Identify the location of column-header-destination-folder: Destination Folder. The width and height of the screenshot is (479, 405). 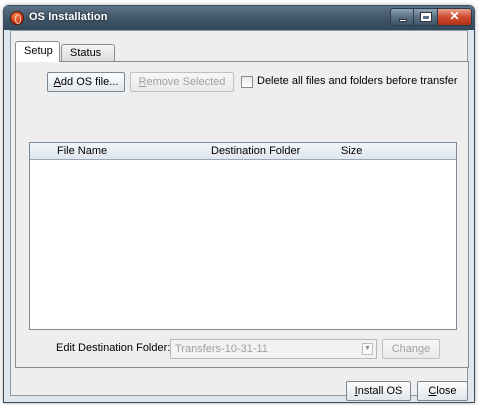
(255, 151).